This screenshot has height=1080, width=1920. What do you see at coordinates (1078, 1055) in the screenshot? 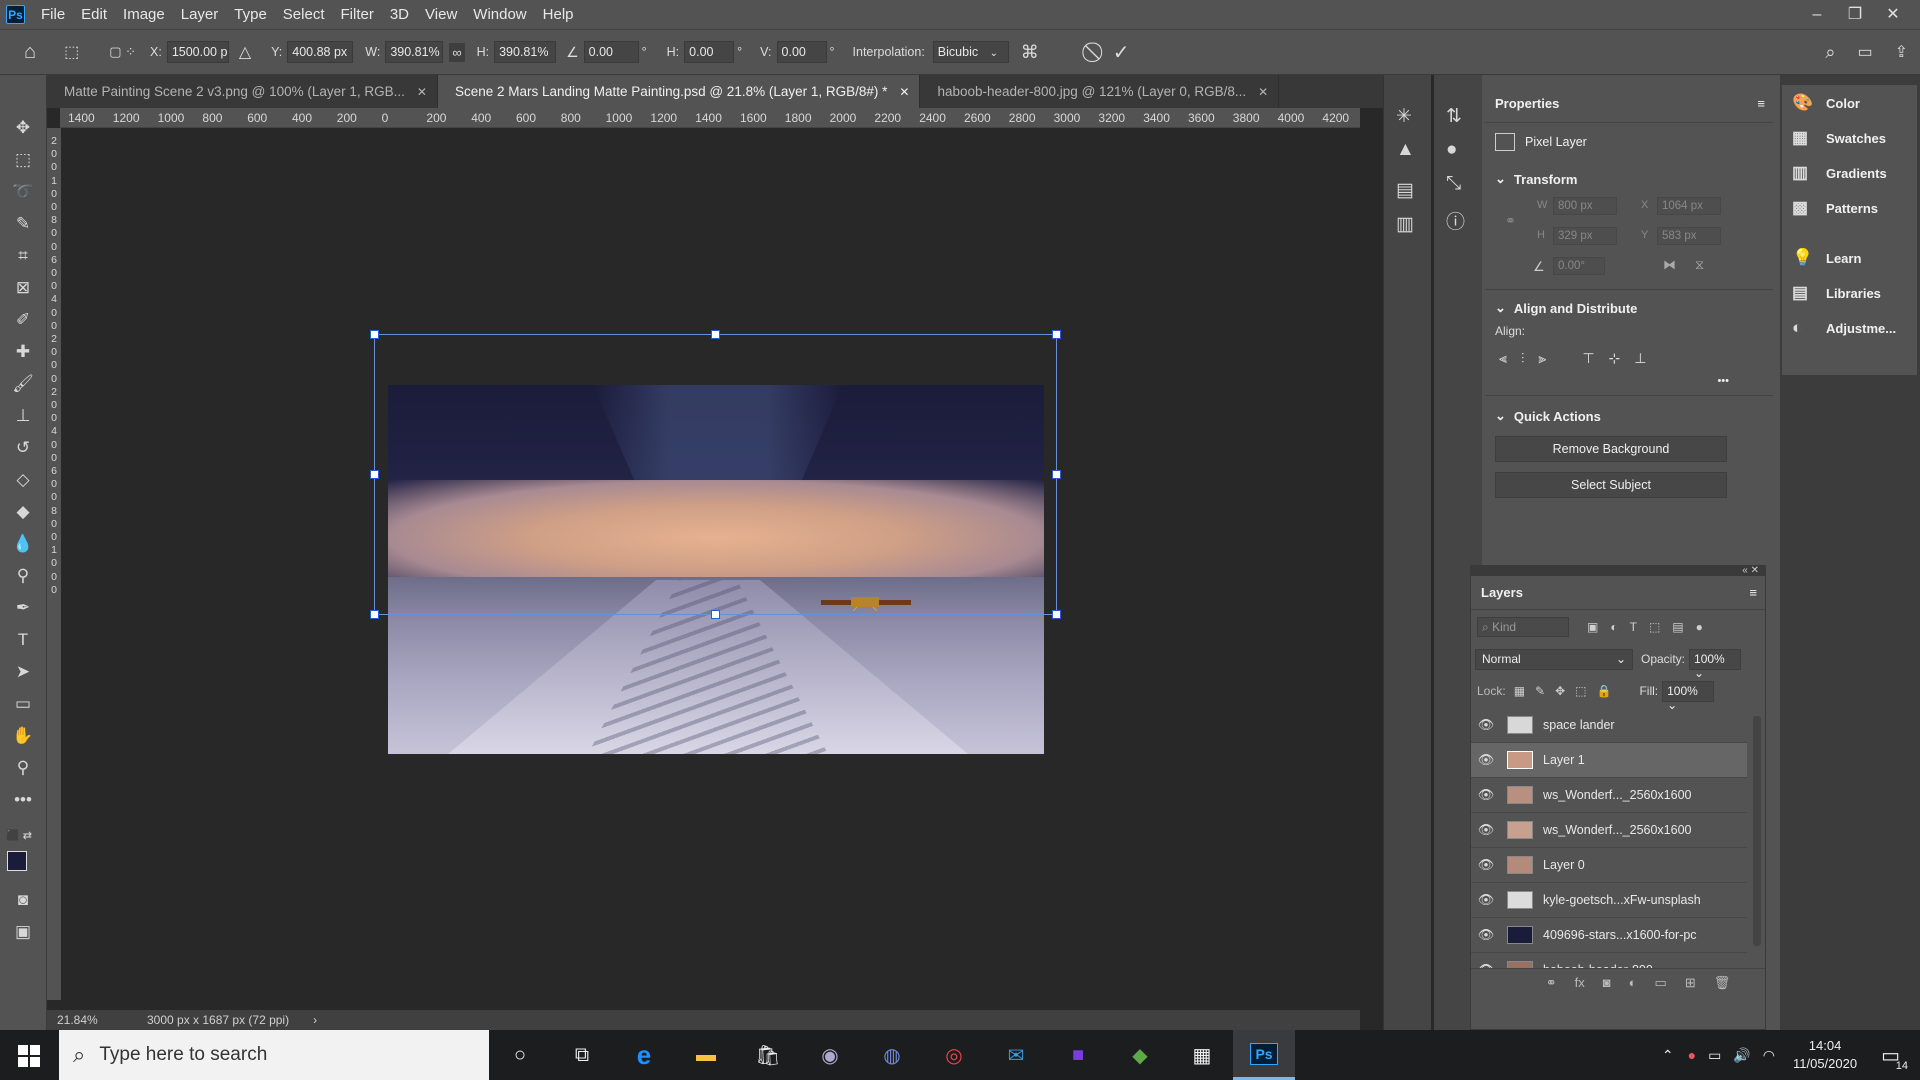
I see `purple-app-icon: ■` at bounding box center [1078, 1055].